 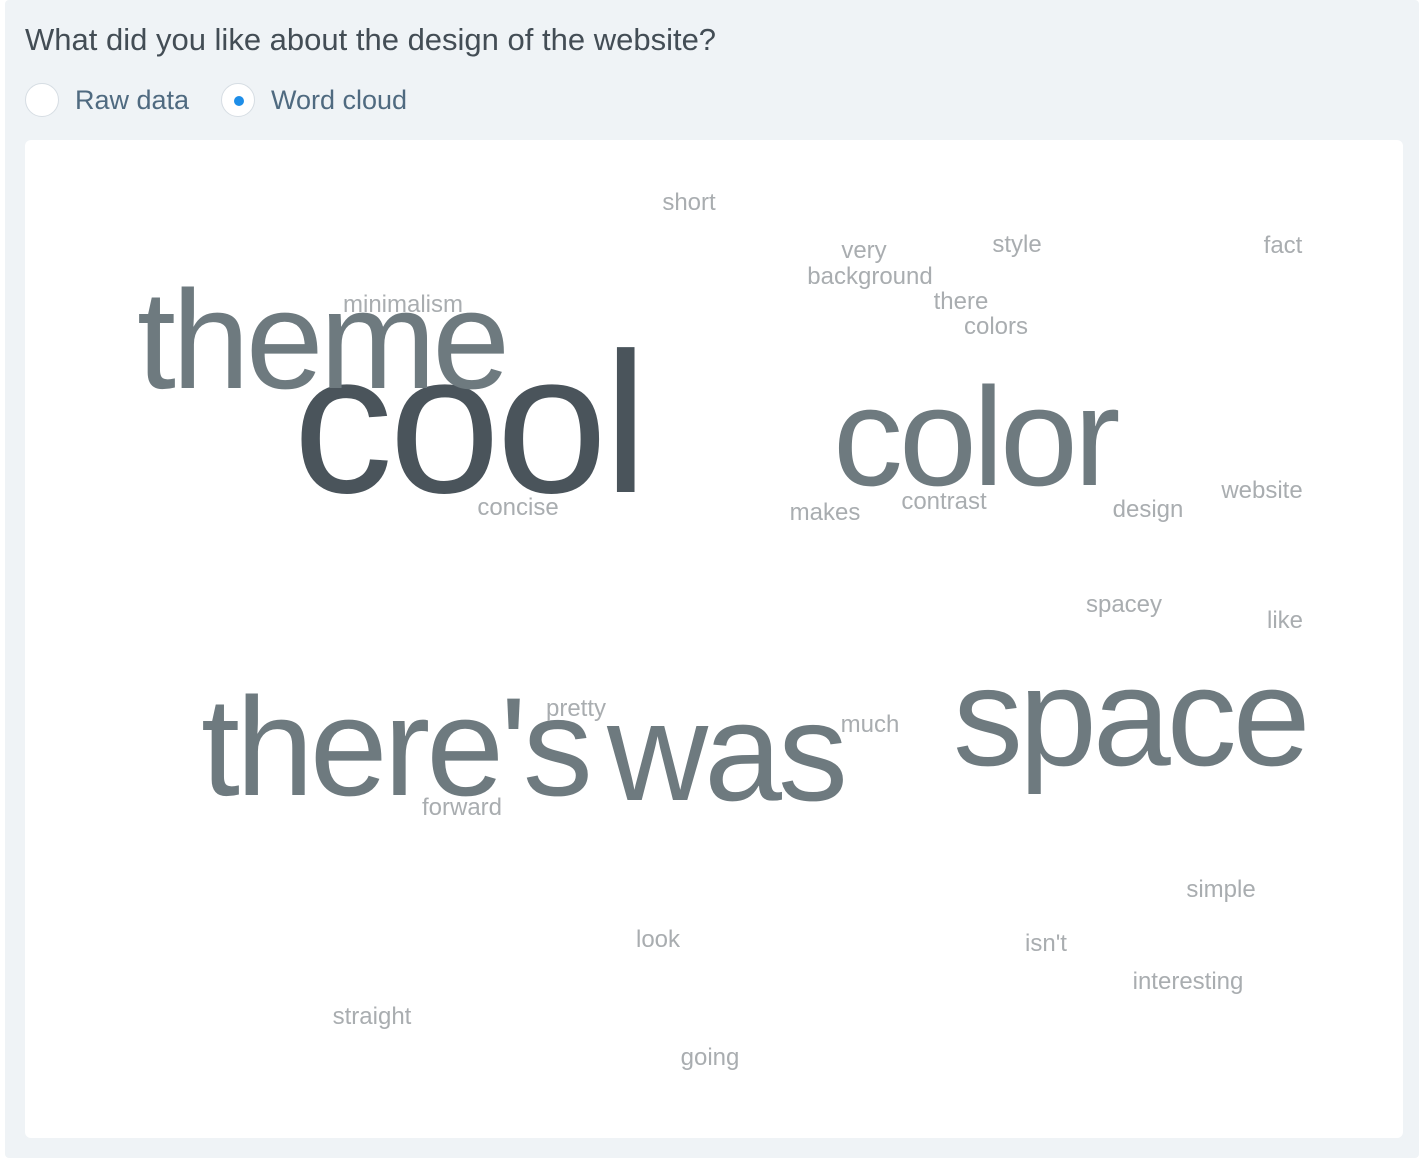 What do you see at coordinates (1130, 716) in the screenshot?
I see `cloud-word-space: space` at bounding box center [1130, 716].